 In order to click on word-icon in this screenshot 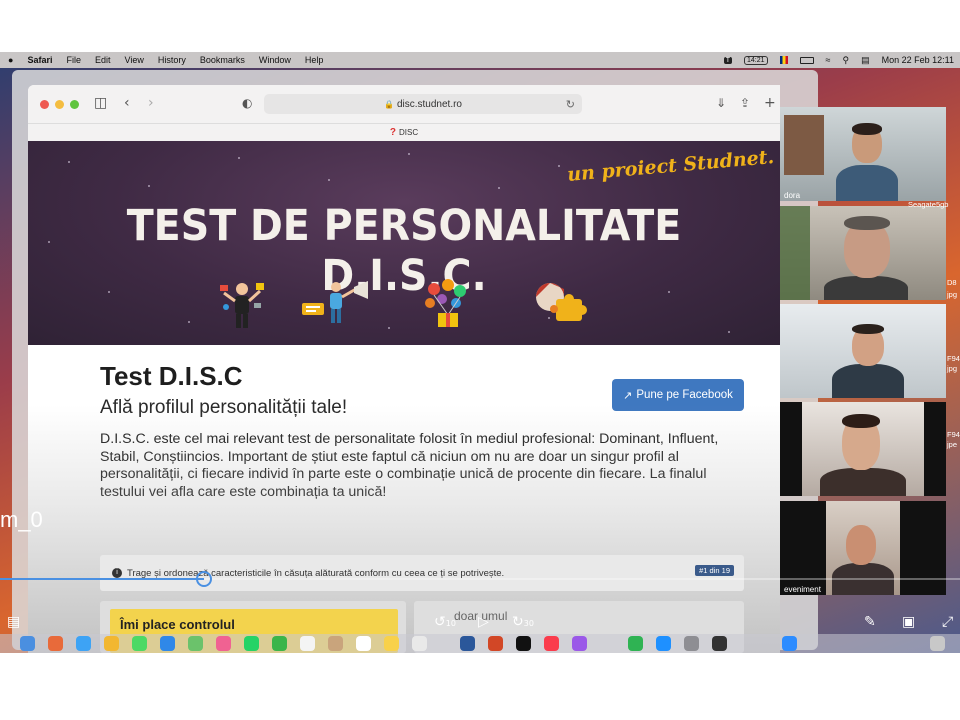, I will do `click(467, 643)`.